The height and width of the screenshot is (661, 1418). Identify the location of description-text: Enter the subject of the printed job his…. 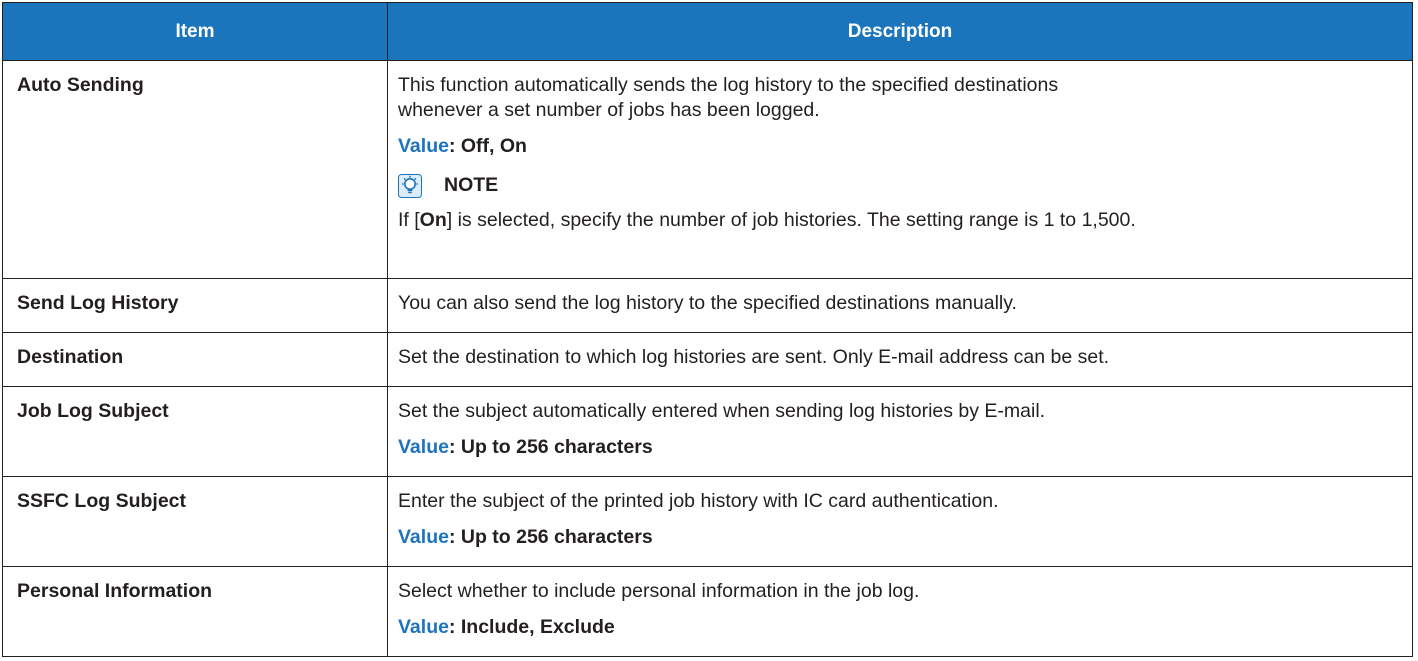
(698, 501).